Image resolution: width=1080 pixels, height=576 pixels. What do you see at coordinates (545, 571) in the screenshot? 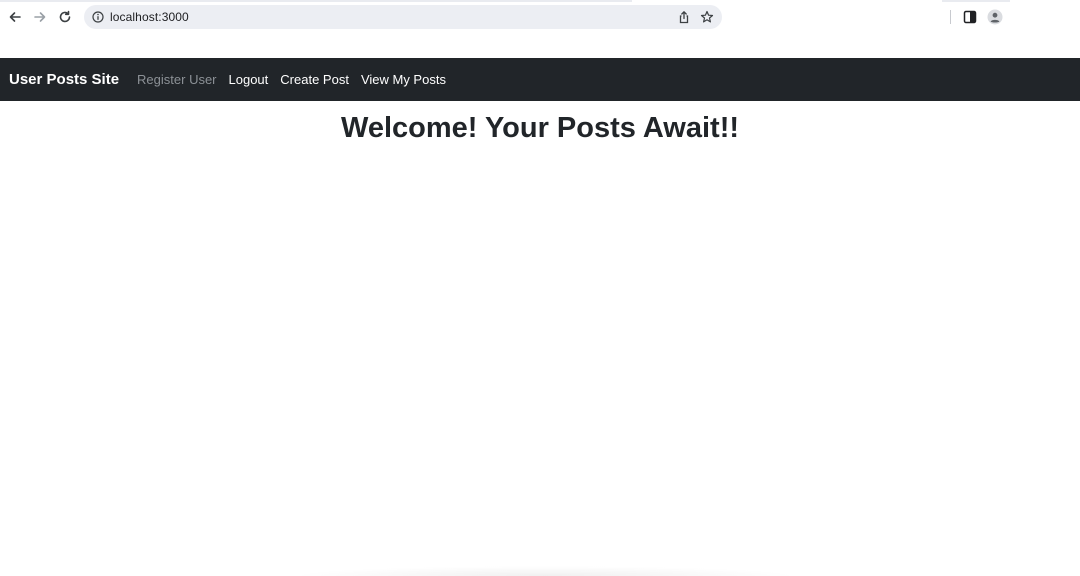
I see `bottom-shadow` at bounding box center [545, 571].